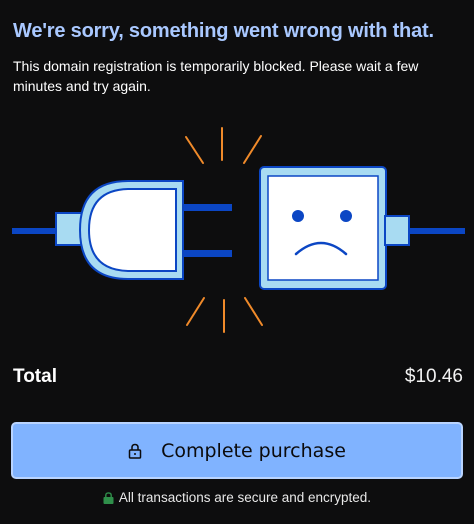 This screenshot has height=524, width=474. What do you see at coordinates (223, 145) in the screenshot?
I see `spark-top-icon` at bounding box center [223, 145].